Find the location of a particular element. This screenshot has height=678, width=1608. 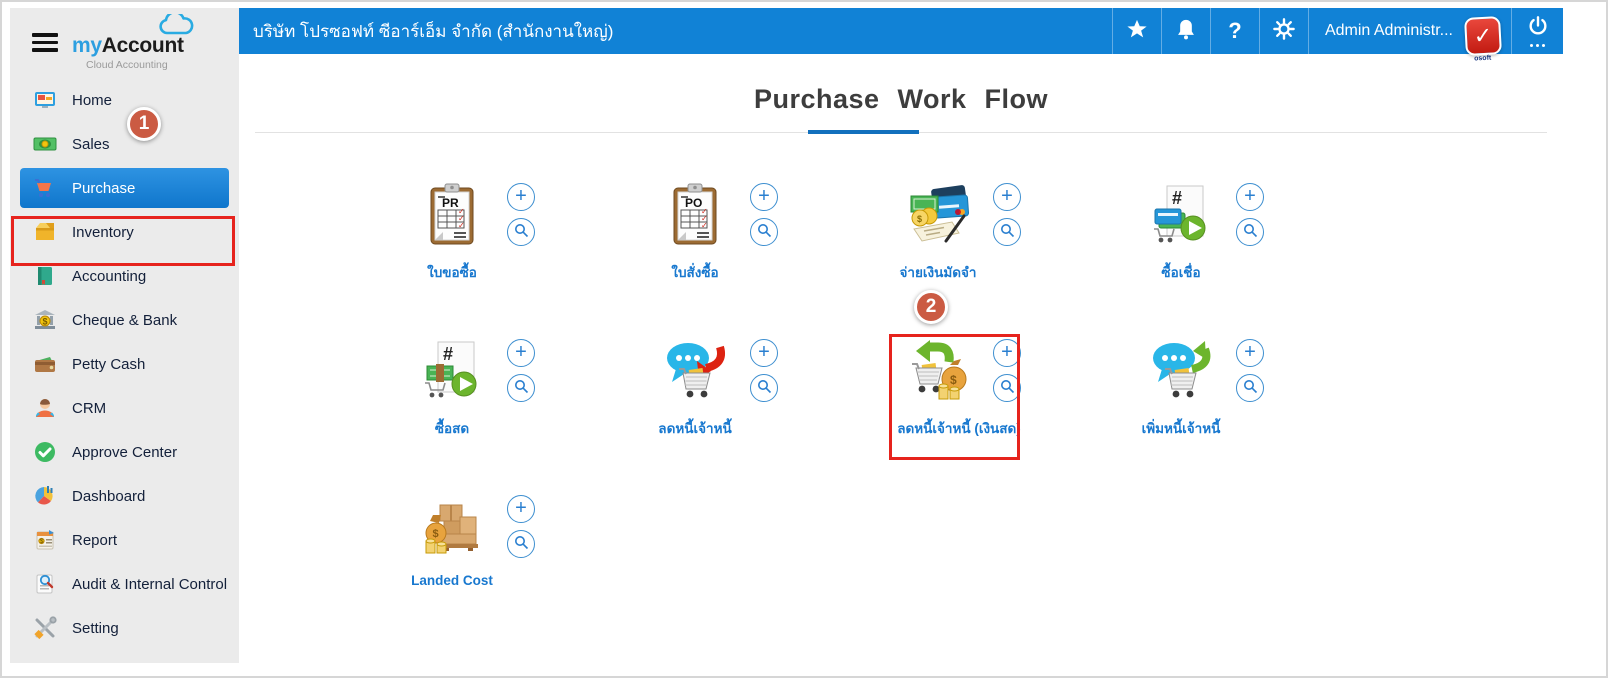

debit-note-bubble-cart-icon is located at coordinates (695, 371).